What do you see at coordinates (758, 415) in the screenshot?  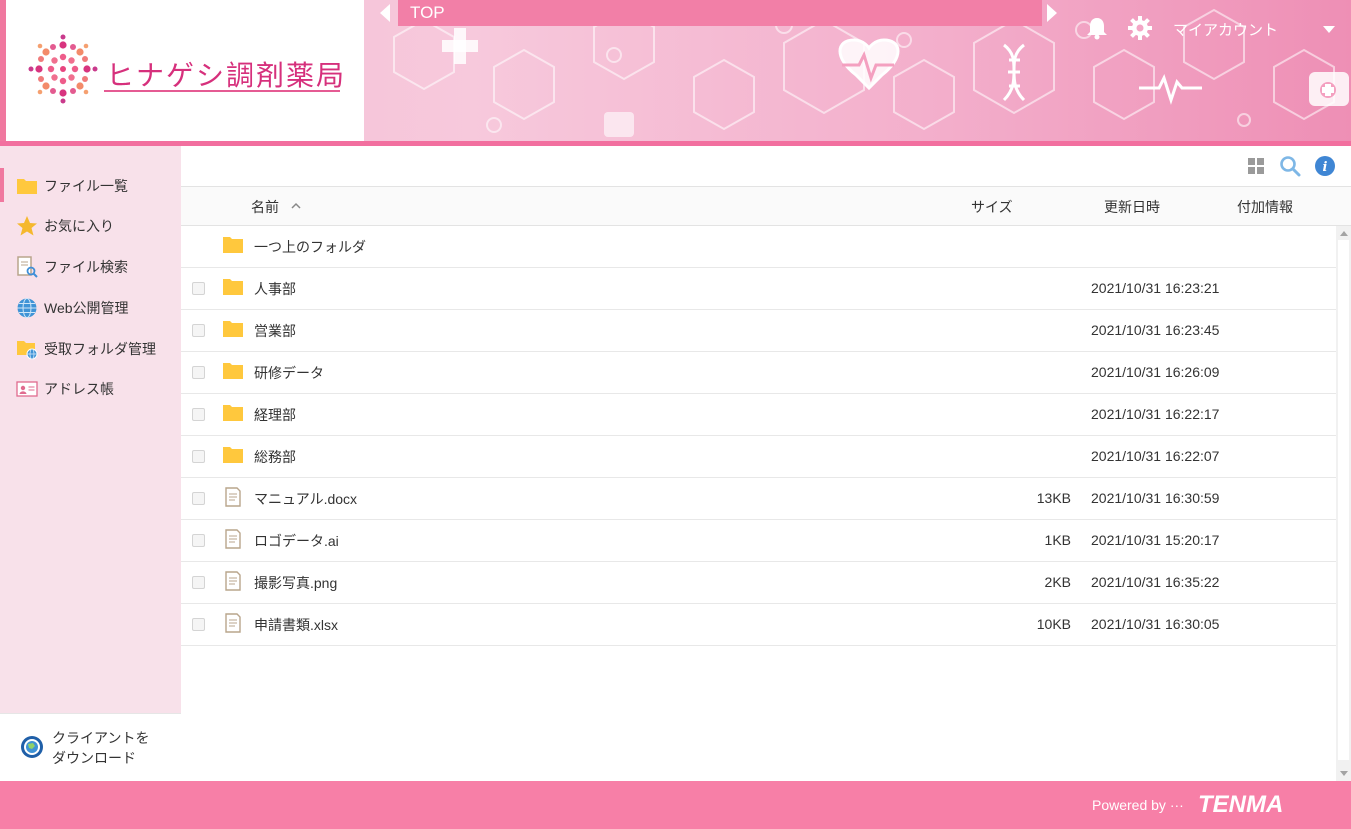 I see `table-row: 経理部 2021/10/31 16:22:17` at bounding box center [758, 415].